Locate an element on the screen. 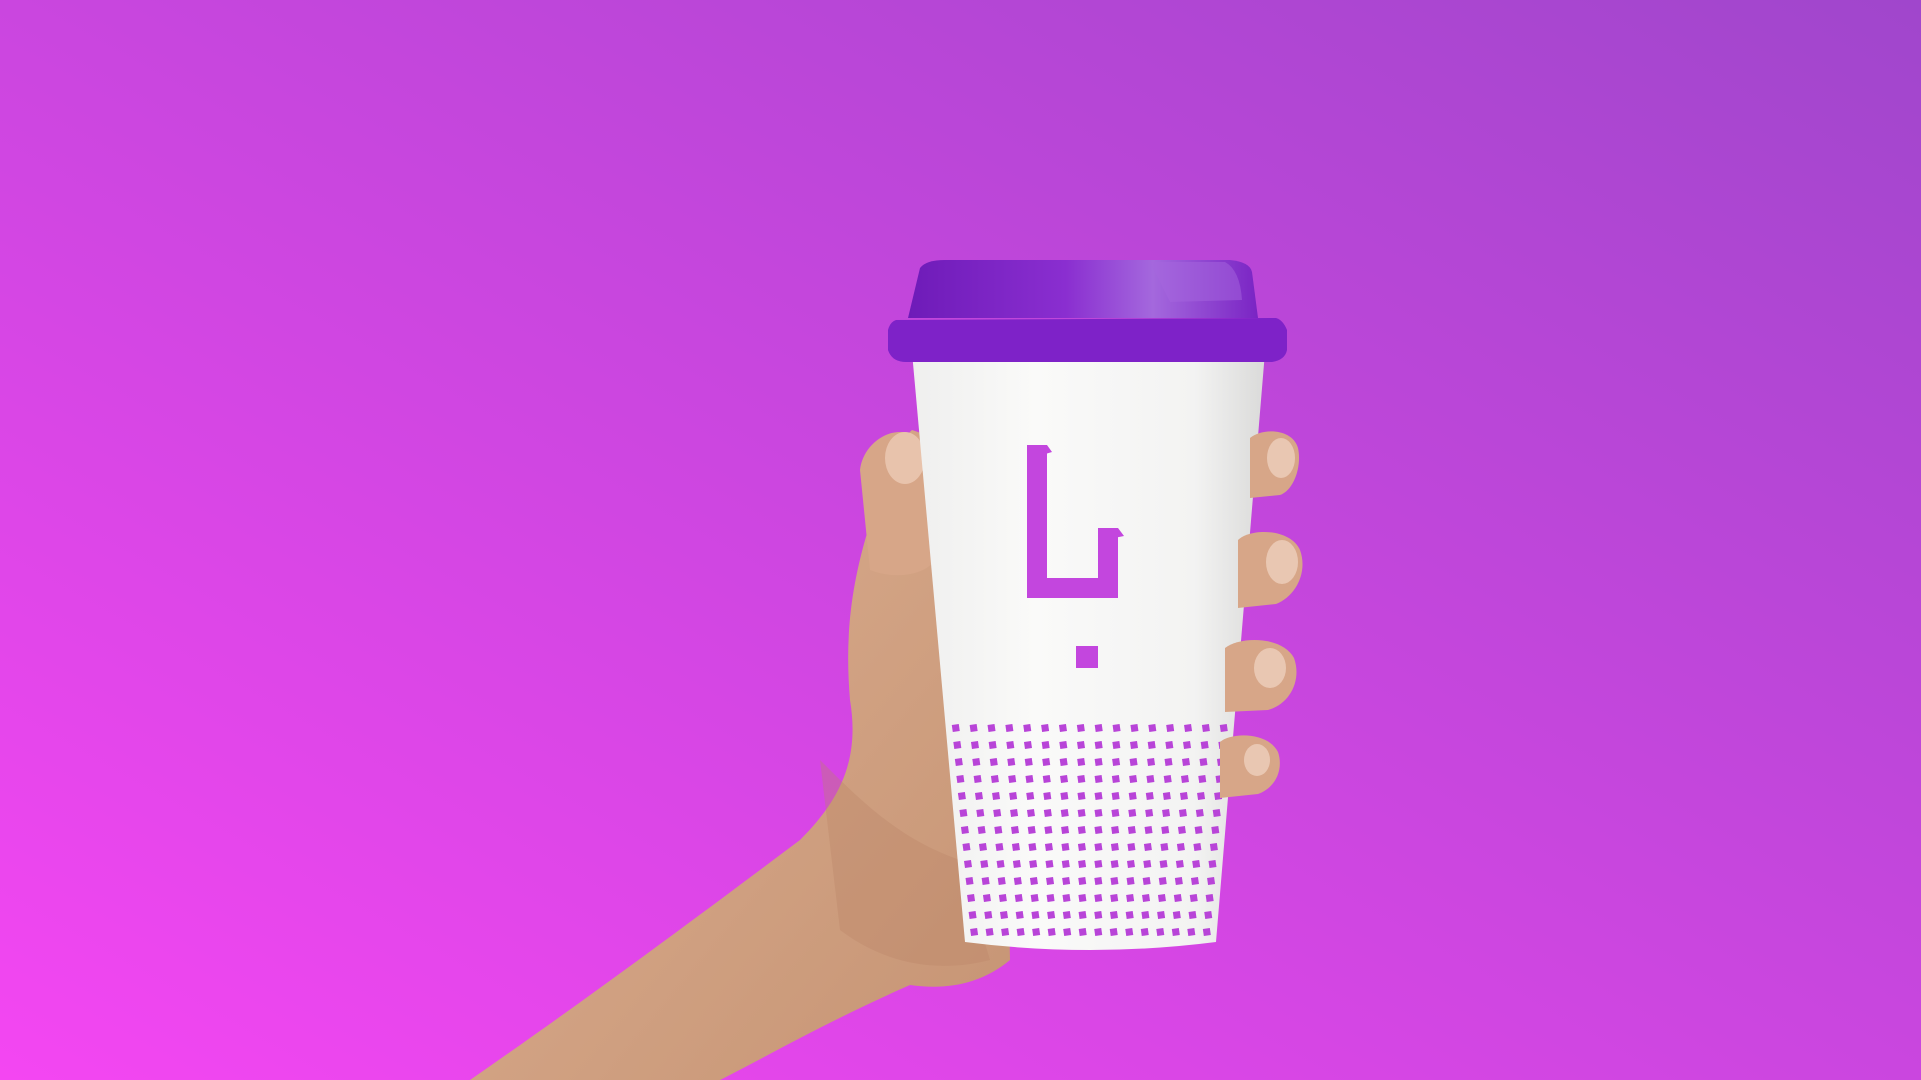 The image size is (1921, 1080). finger-little-nail is located at coordinates (1257, 760).